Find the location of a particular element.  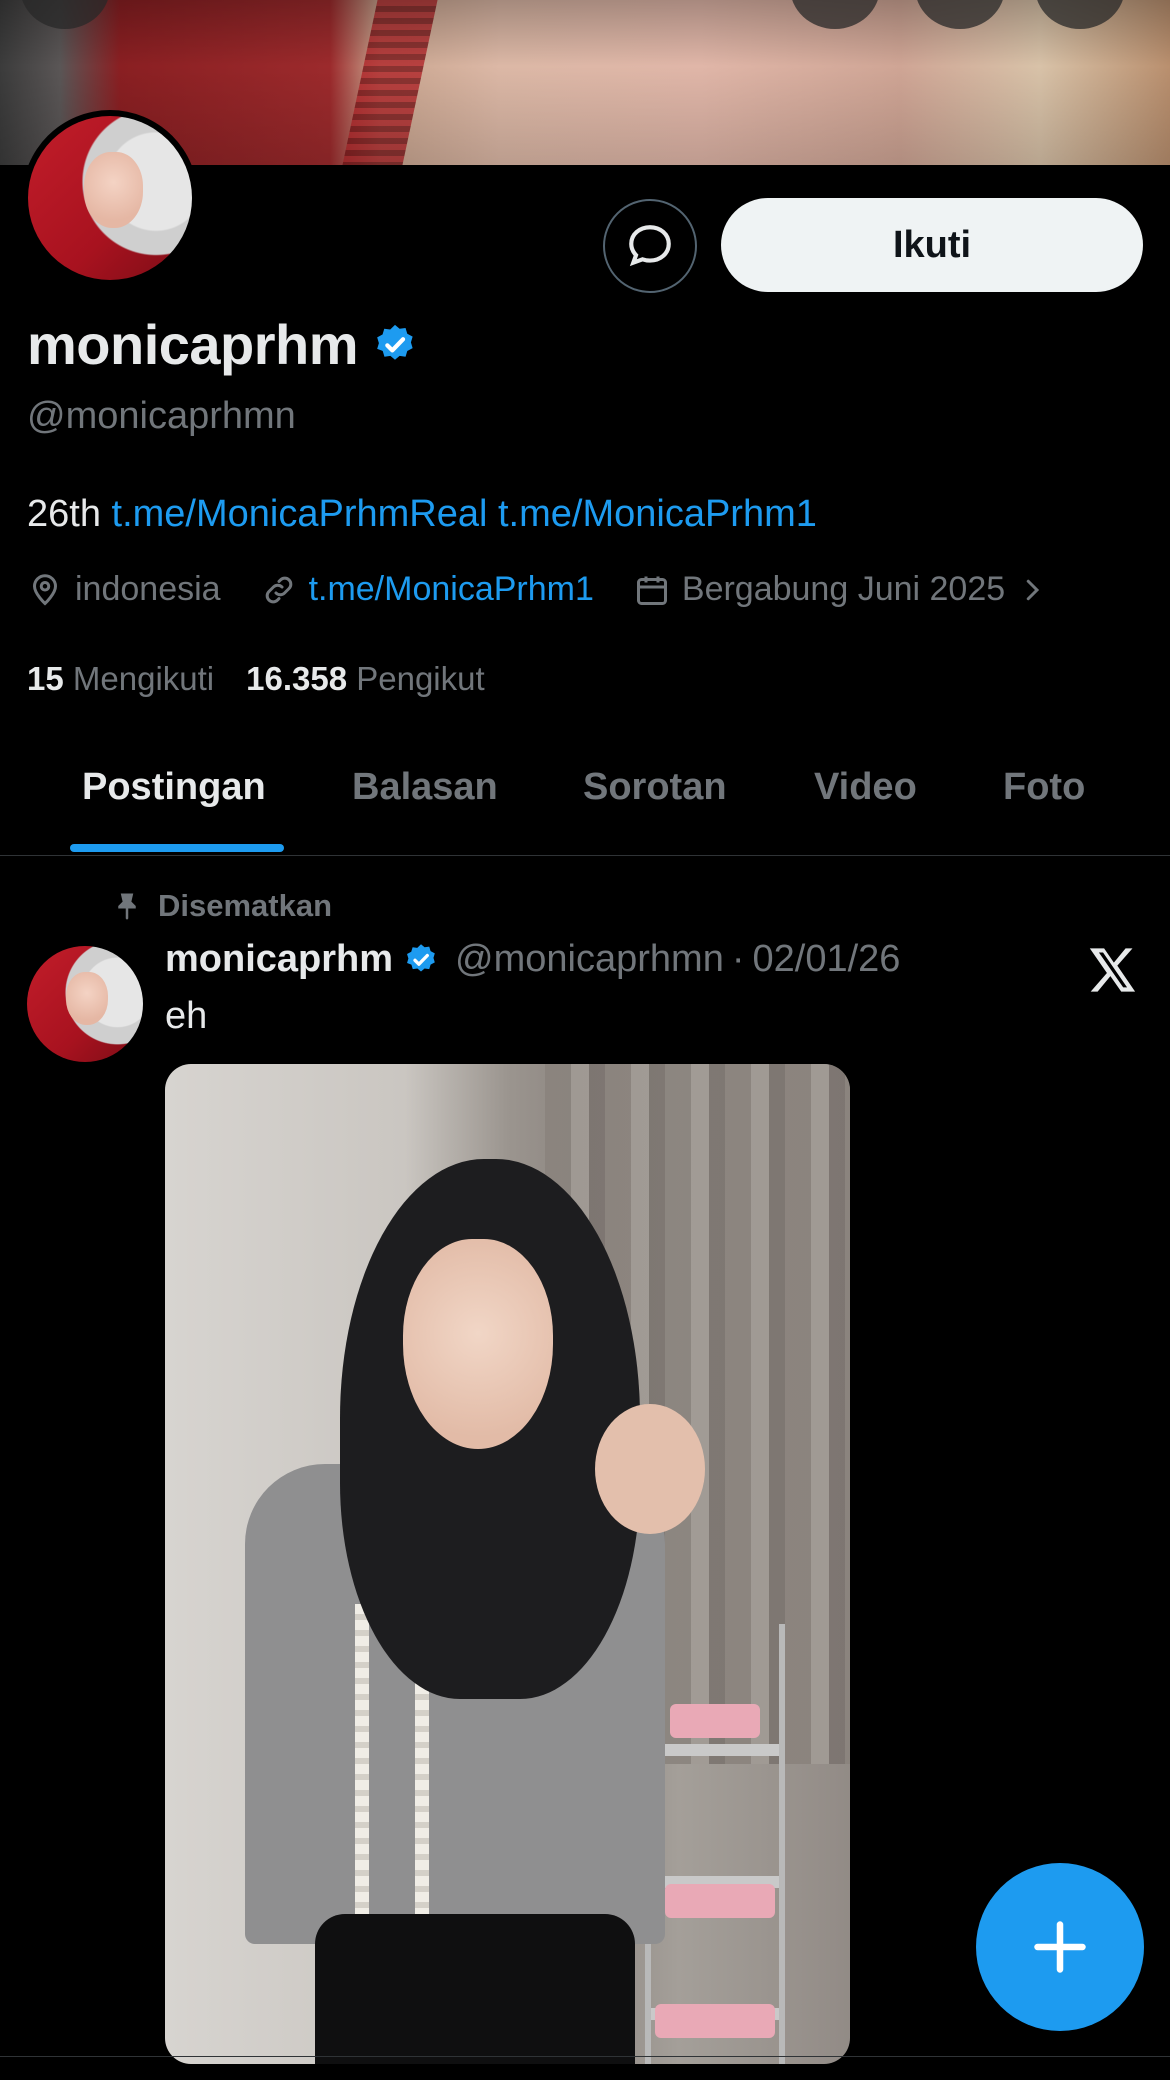

pinned-indicator: Disematkan is located at coordinates (222, 906).